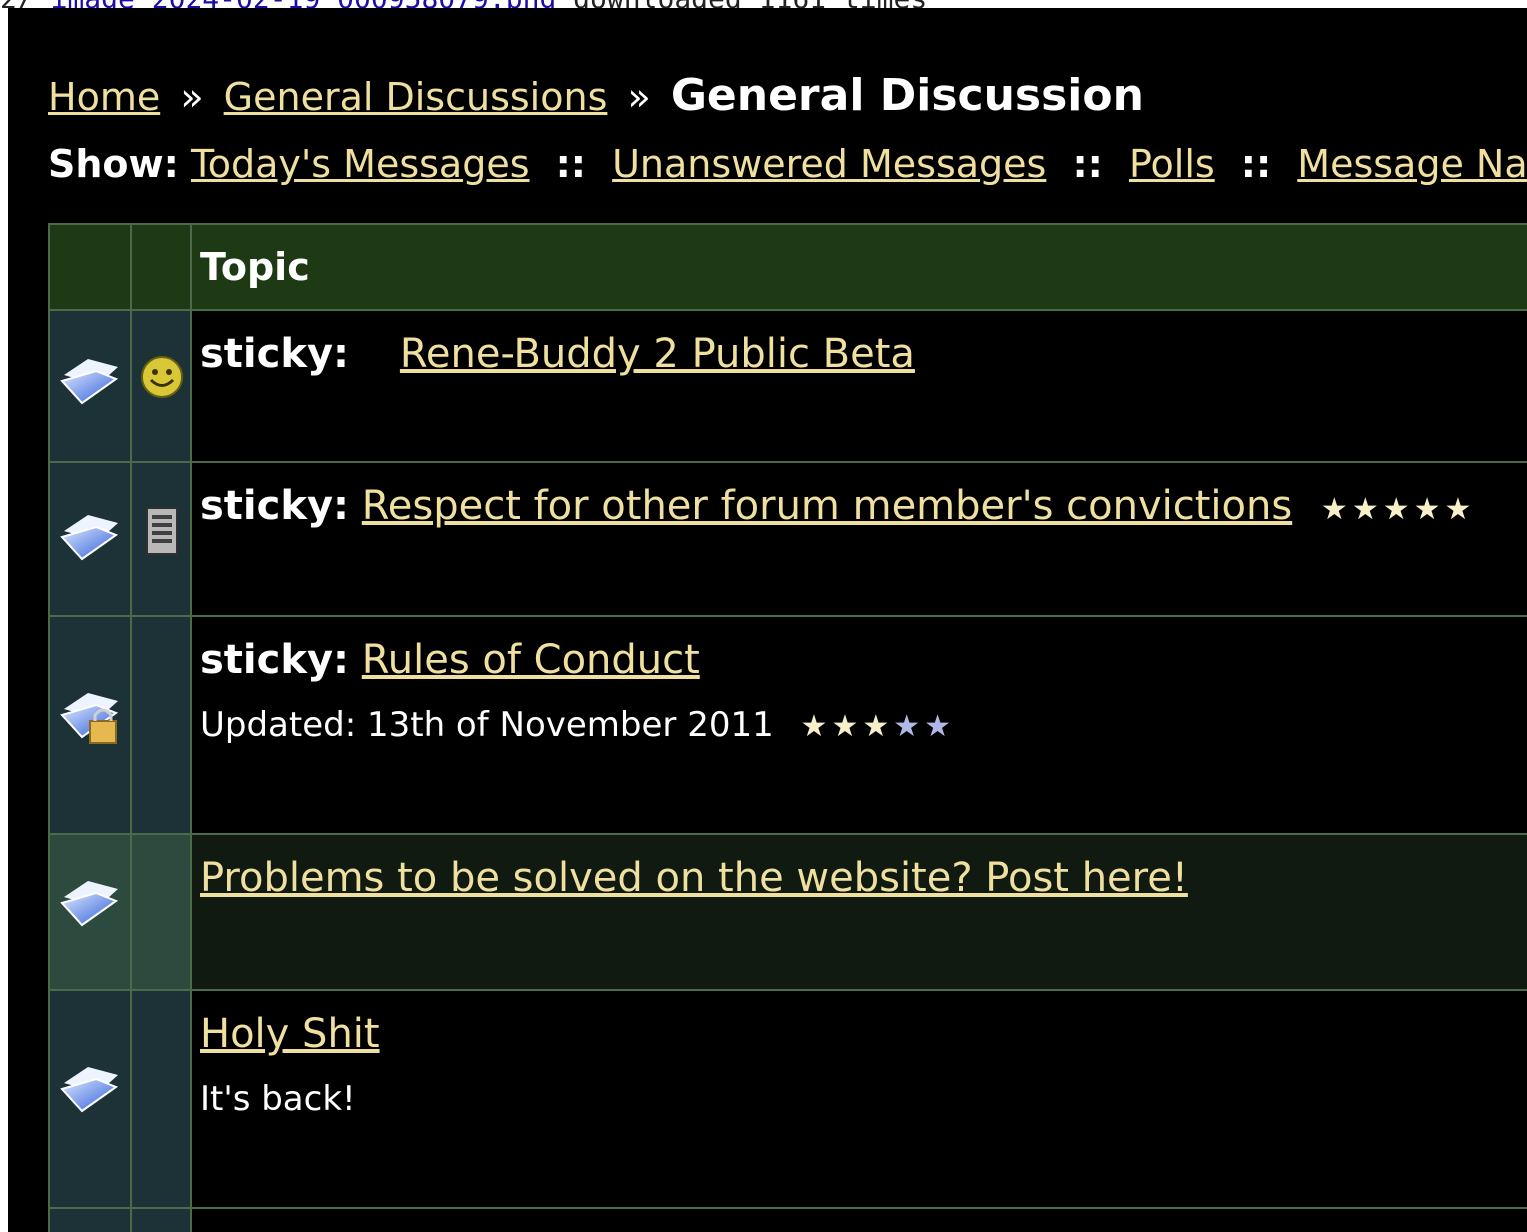  I want to click on topic-line: sticky: Rene-Buddy 2 Public Beta, so click(863, 354).